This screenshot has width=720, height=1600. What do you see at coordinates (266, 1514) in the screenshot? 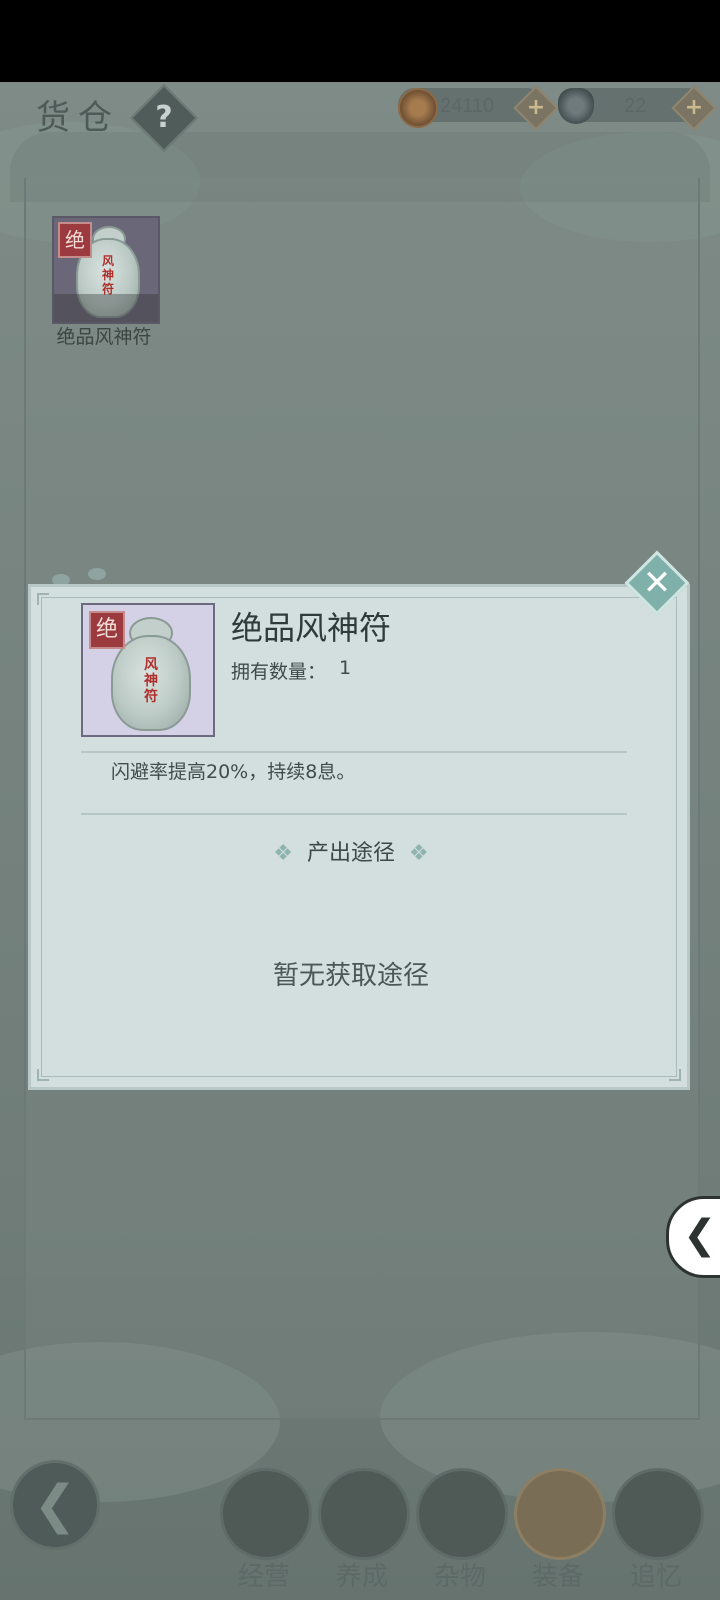
I see `bowl-icon` at bounding box center [266, 1514].